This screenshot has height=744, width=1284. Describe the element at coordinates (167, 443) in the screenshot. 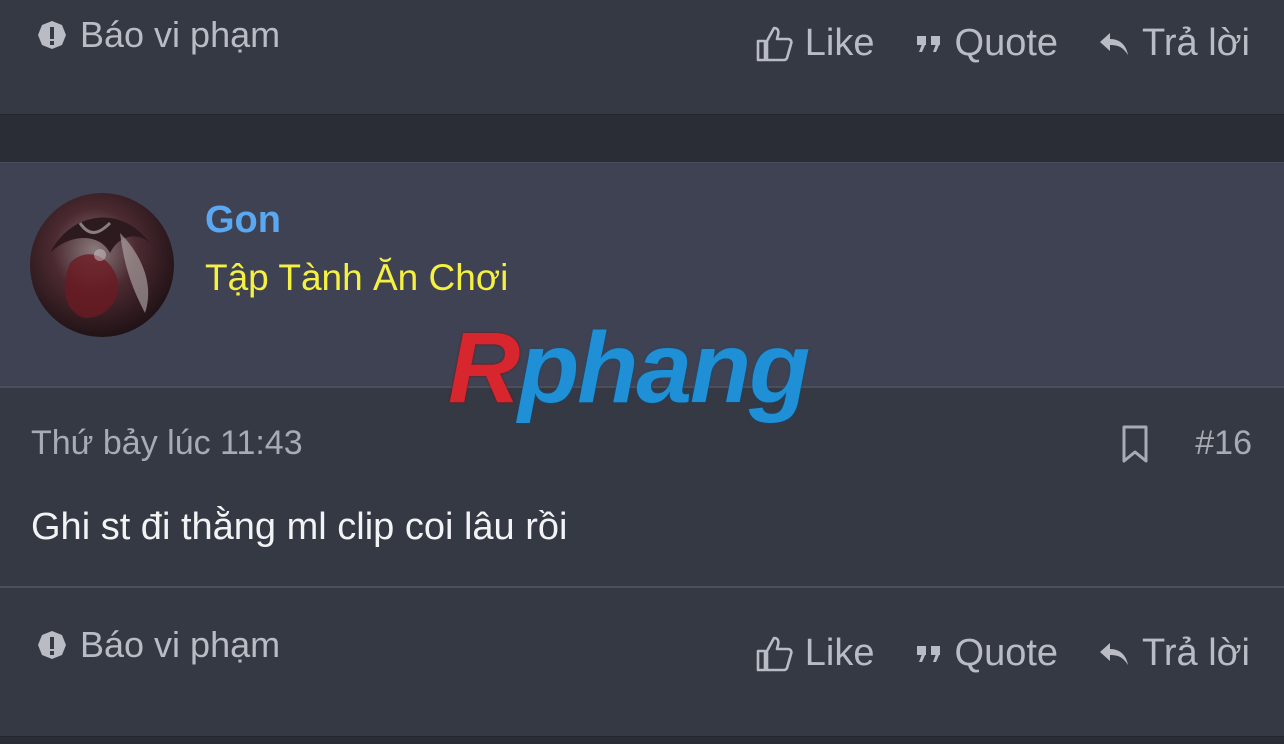

I see `post-date: Thứ bảy lúc 11:43` at that location.